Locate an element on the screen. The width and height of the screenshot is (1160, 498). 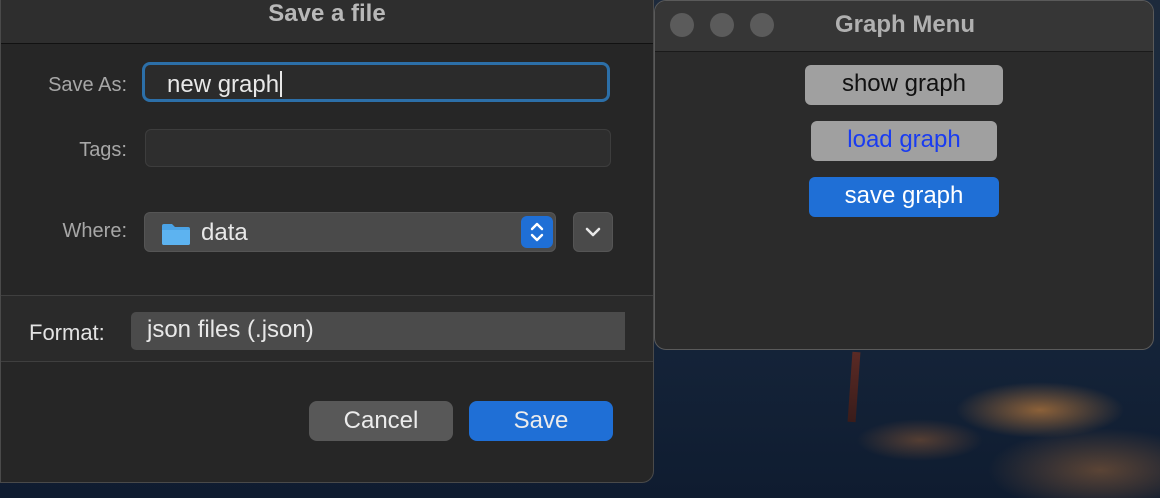
graph-menu-titlebar: Graph Menu is located at coordinates (904, 26).